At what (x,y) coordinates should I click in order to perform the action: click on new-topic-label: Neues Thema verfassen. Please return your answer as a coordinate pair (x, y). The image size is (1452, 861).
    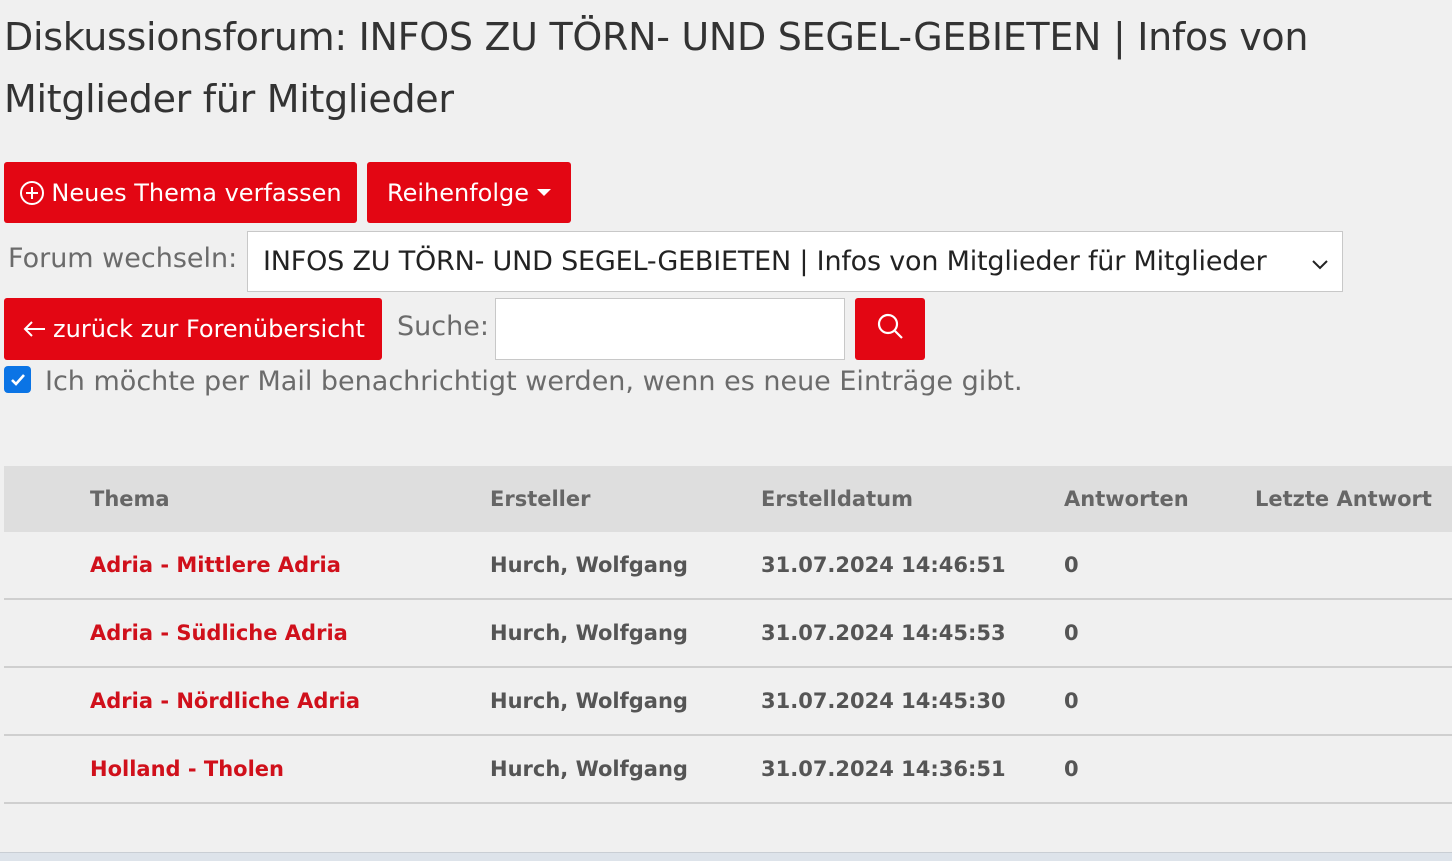
    Looking at the image, I should click on (196, 192).